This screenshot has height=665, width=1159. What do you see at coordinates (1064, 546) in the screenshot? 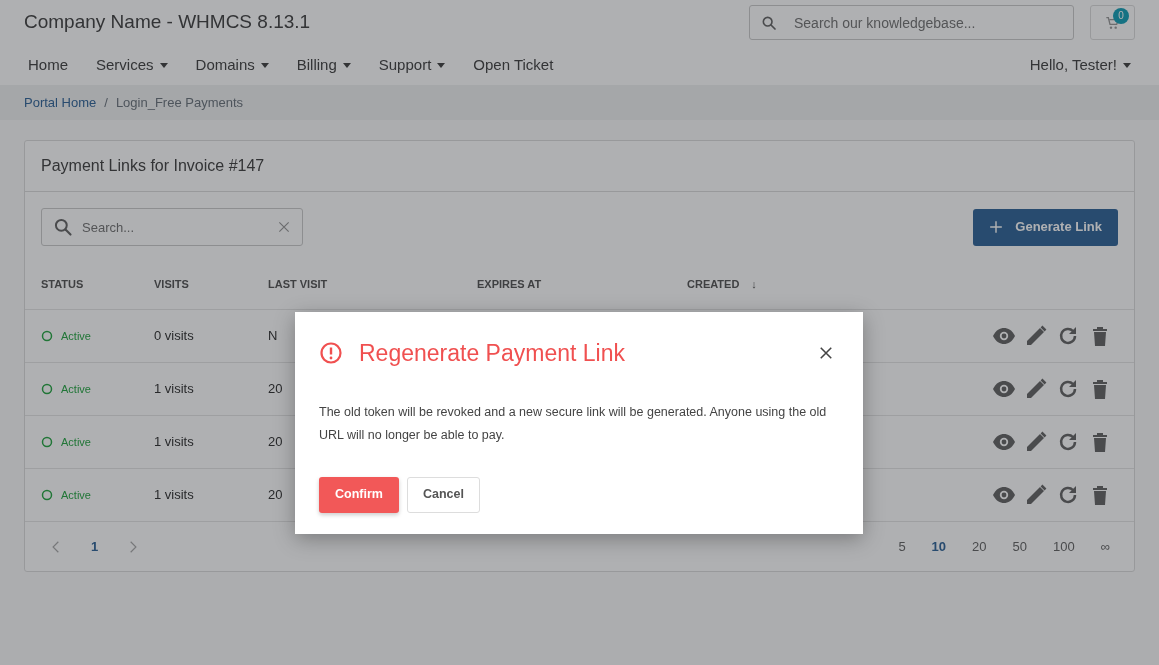
I see `page-size-link: 100` at bounding box center [1064, 546].